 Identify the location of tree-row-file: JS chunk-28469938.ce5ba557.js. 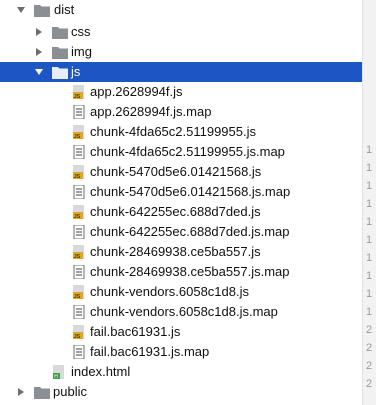
(181, 252).